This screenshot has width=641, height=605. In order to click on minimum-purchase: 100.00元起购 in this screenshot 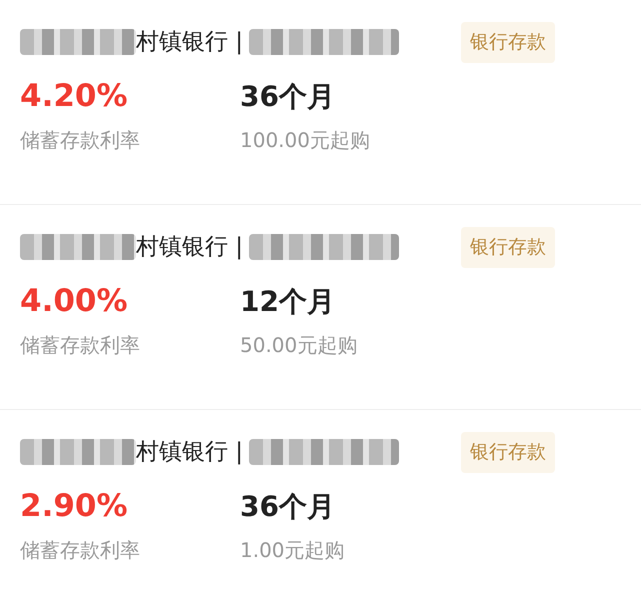, I will do `click(305, 140)`.